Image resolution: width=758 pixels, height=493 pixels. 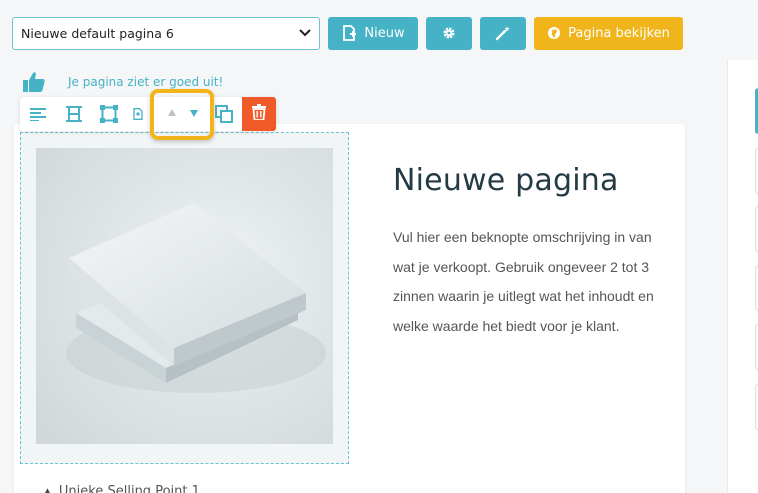 I want to click on duplicate-icon, so click(x=224, y=114).